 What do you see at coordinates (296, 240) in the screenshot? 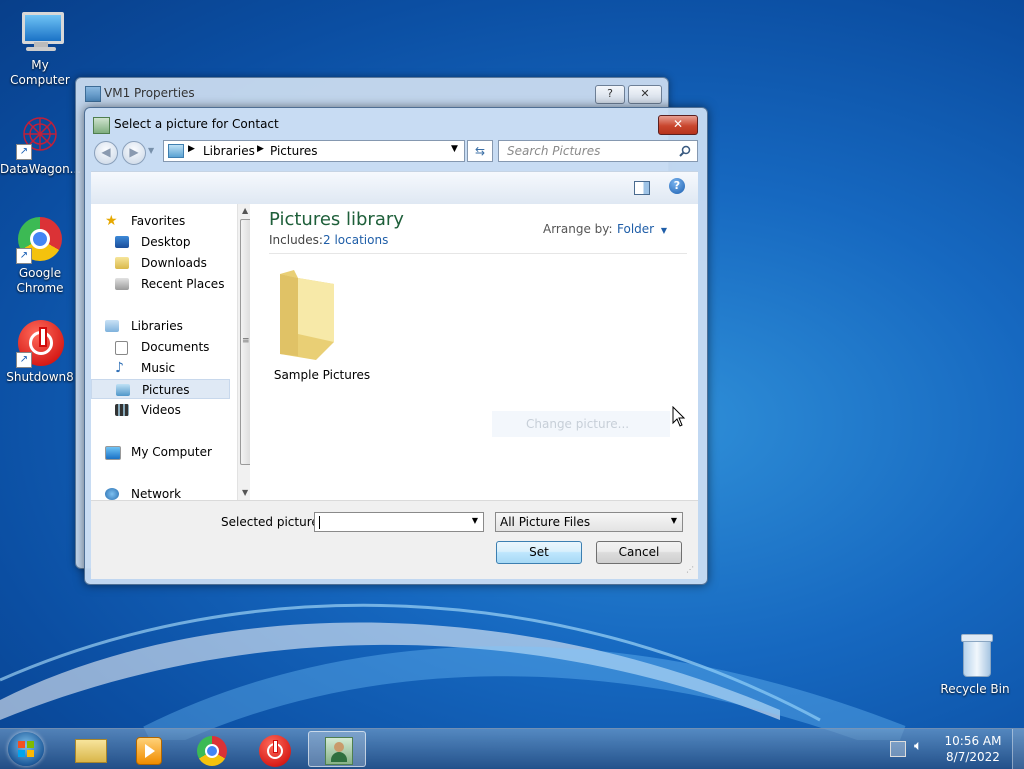
I see `includes-label: Includes:` at bounding box center [296, 240].